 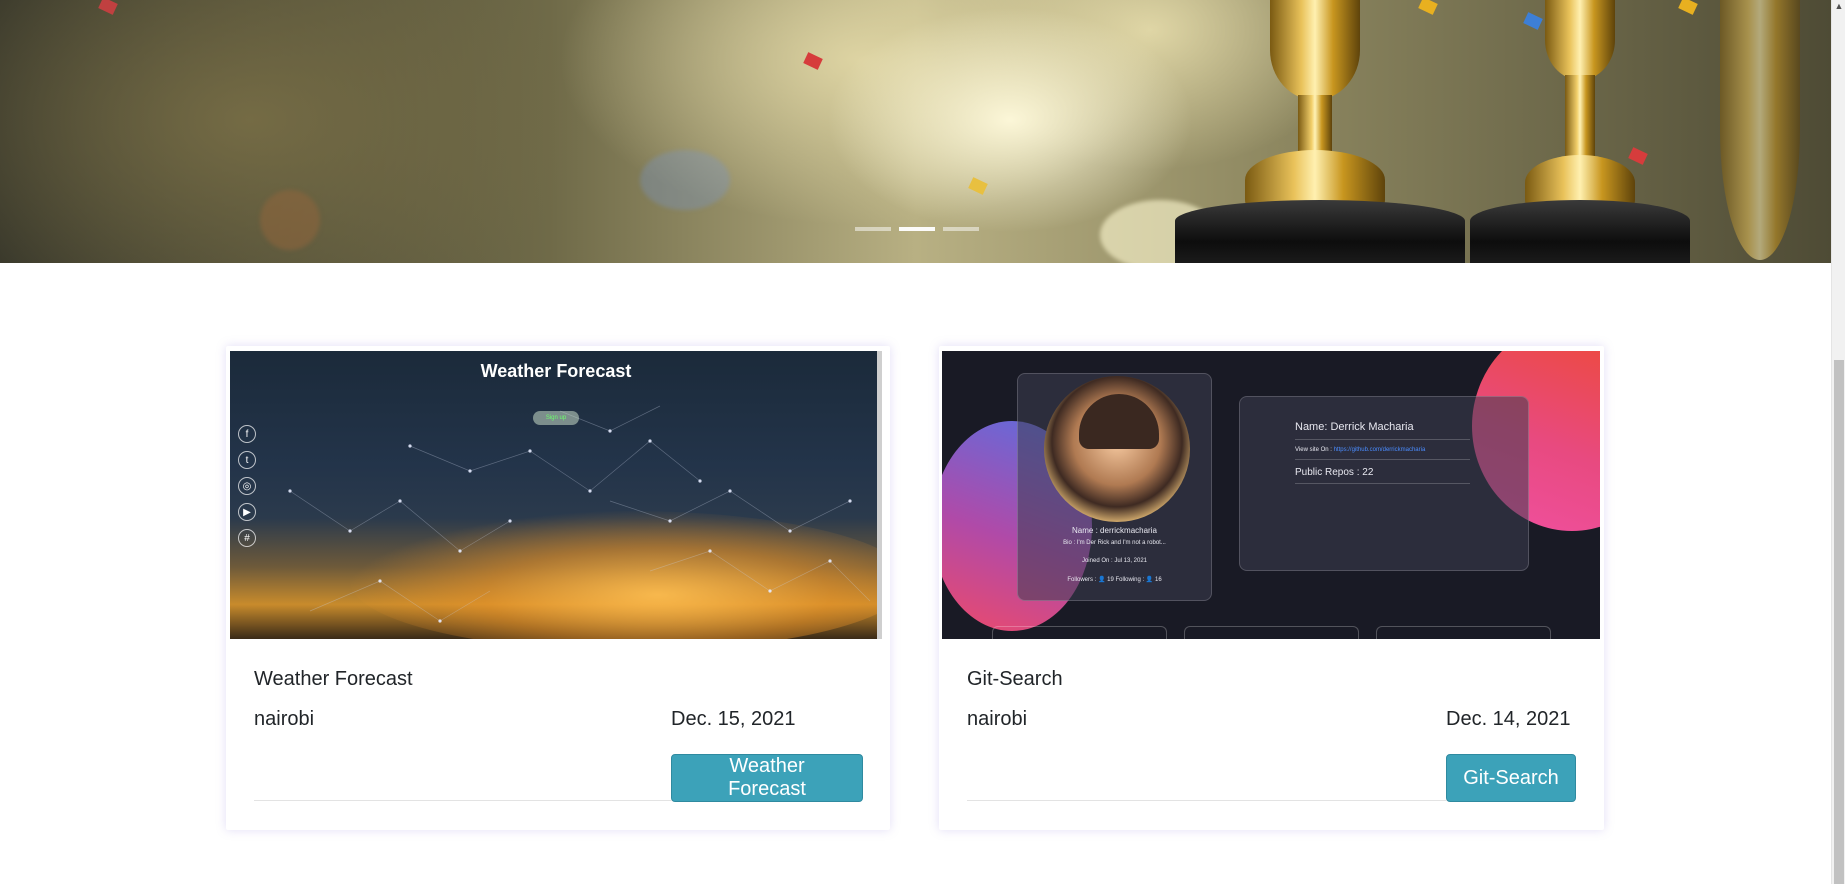 I want to click on avatar, so click(x=1117, y=449).